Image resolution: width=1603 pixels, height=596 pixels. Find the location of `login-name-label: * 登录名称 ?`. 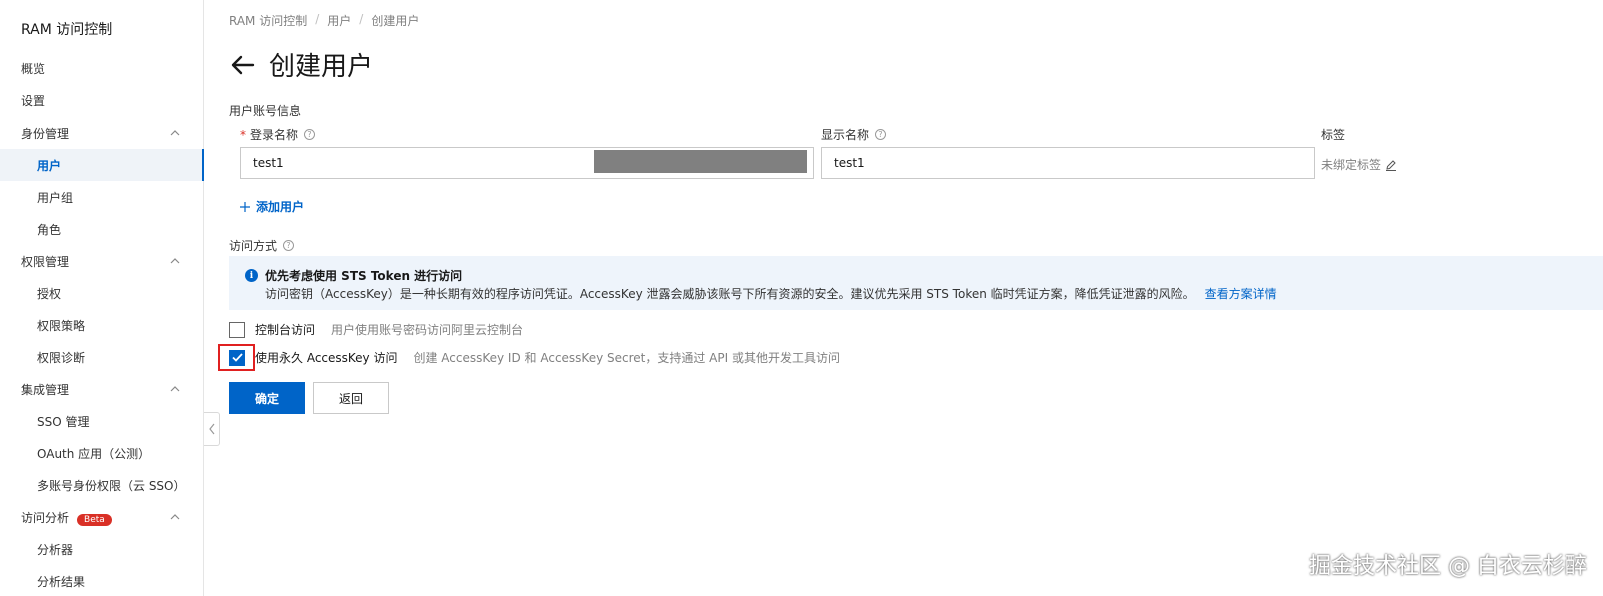

login-name-label: * 登录名称 ? is located at coordinates (278, 134).